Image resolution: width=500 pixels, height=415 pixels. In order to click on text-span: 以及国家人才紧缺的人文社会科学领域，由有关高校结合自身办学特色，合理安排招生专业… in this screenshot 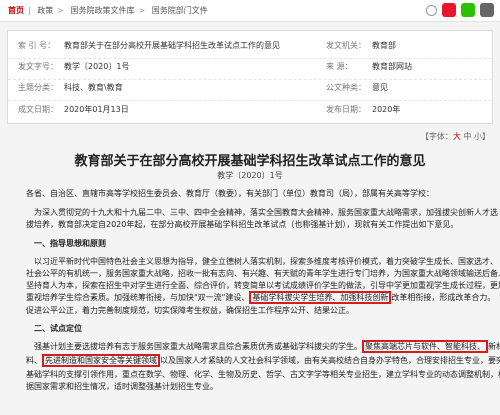, I will do `click(330, 360)`.